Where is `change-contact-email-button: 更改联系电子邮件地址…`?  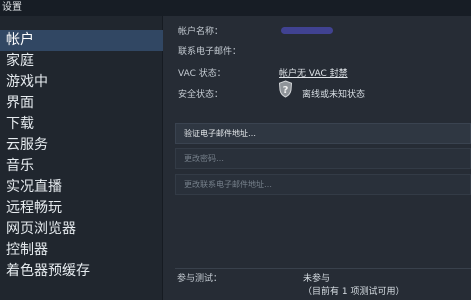 change-contact-email-button: 更改联系电子邮件地址… is located at coordinates (323, 184).